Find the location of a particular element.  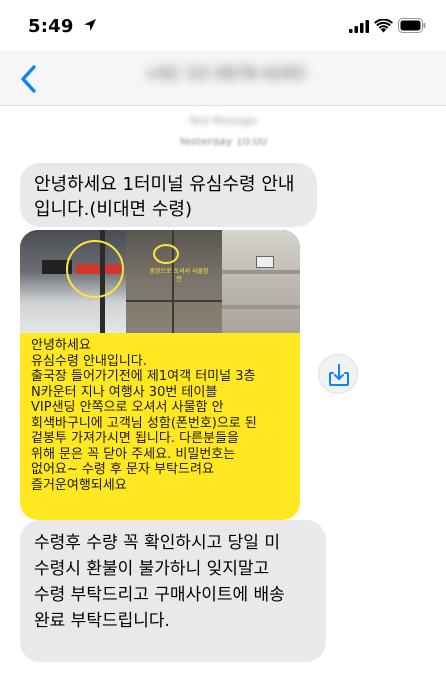

photo-strip: 중앙으로 오셔서 사물함 안 is located at coordinates (160, 281).